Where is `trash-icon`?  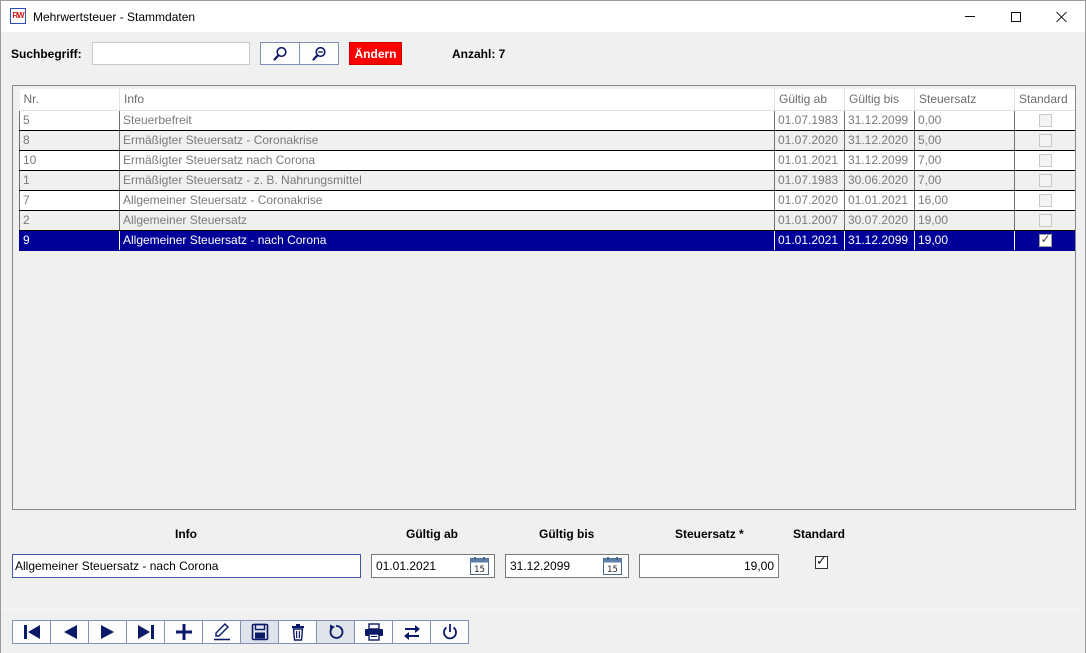 trash-icon is located at coordinates (297, 632).